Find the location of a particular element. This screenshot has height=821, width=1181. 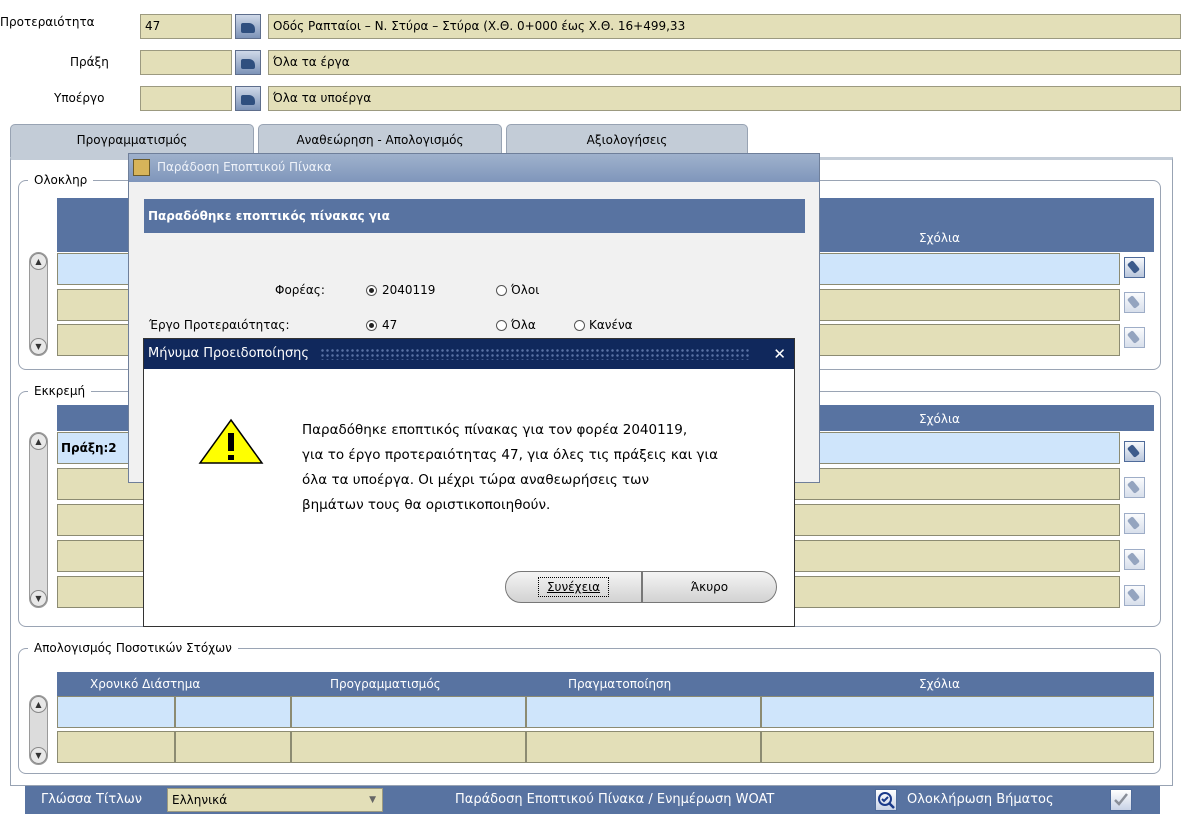

continue-button-label: Συνέχεια is located at coordinates (573, 587).